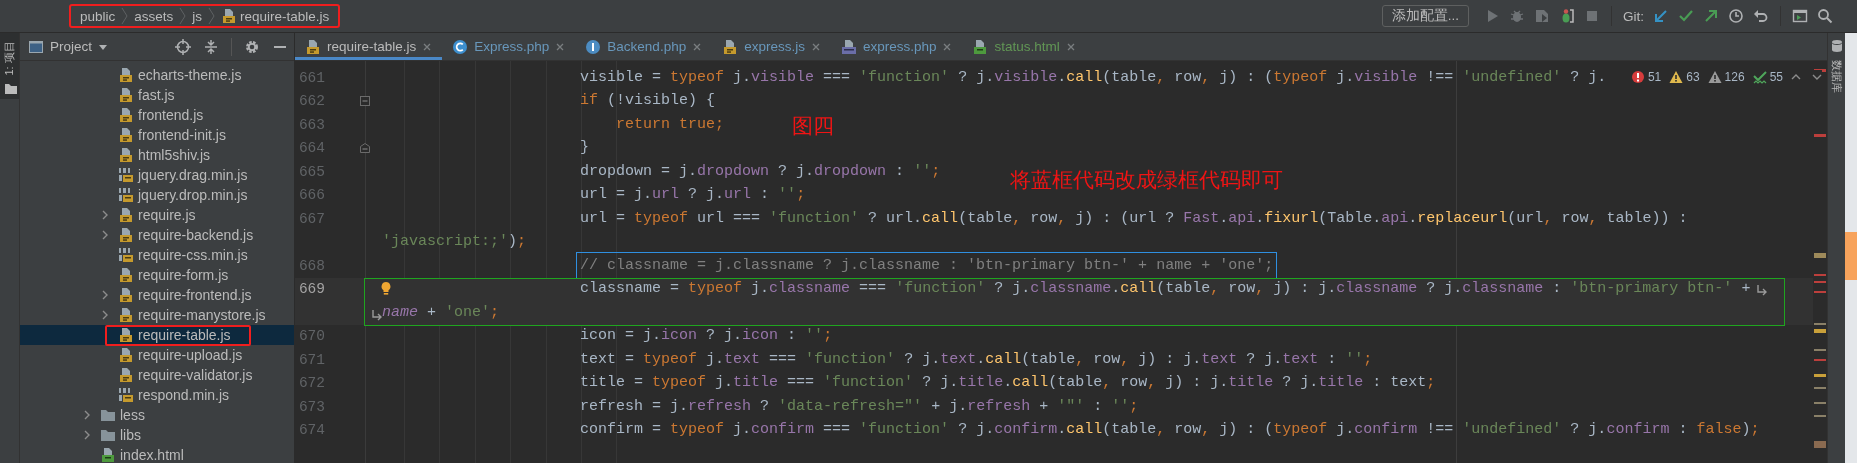 Image resolution: width=1857 pixels, height=463 pixels. Describe the element at coordinates (896, 46) in the screenshot. I see `editor-tab: express.php` at that location.